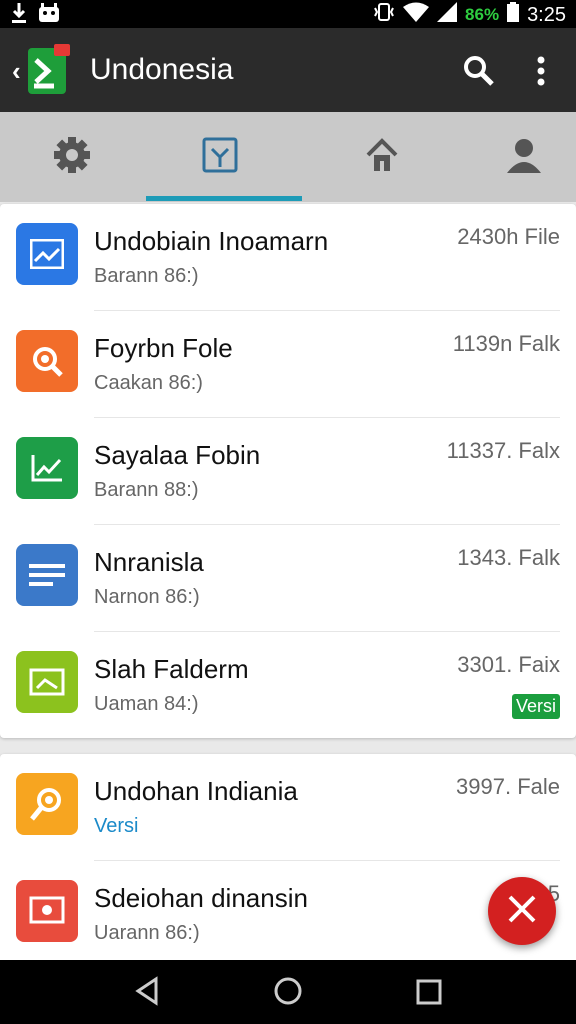  What do you see at coordinates (49, 69) in the screenshot?
I see `app-logo-icon` at bounding box center [49, 69].